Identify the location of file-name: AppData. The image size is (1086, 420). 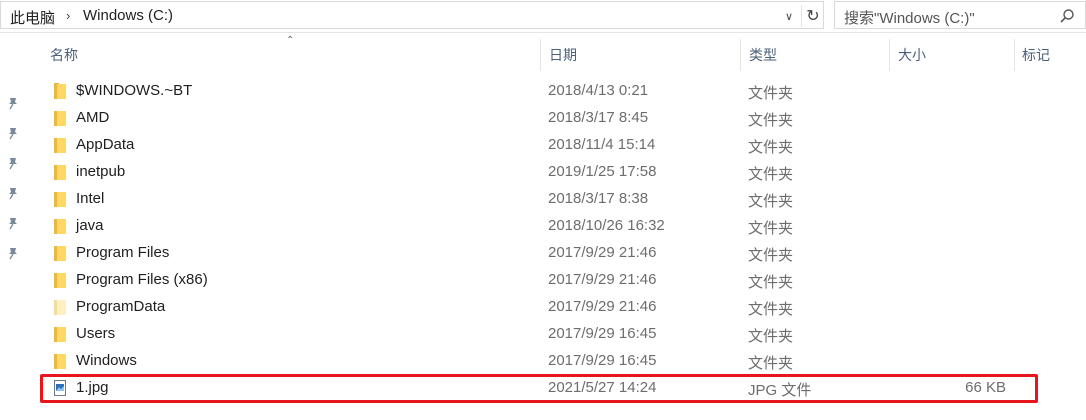
(105, 144).